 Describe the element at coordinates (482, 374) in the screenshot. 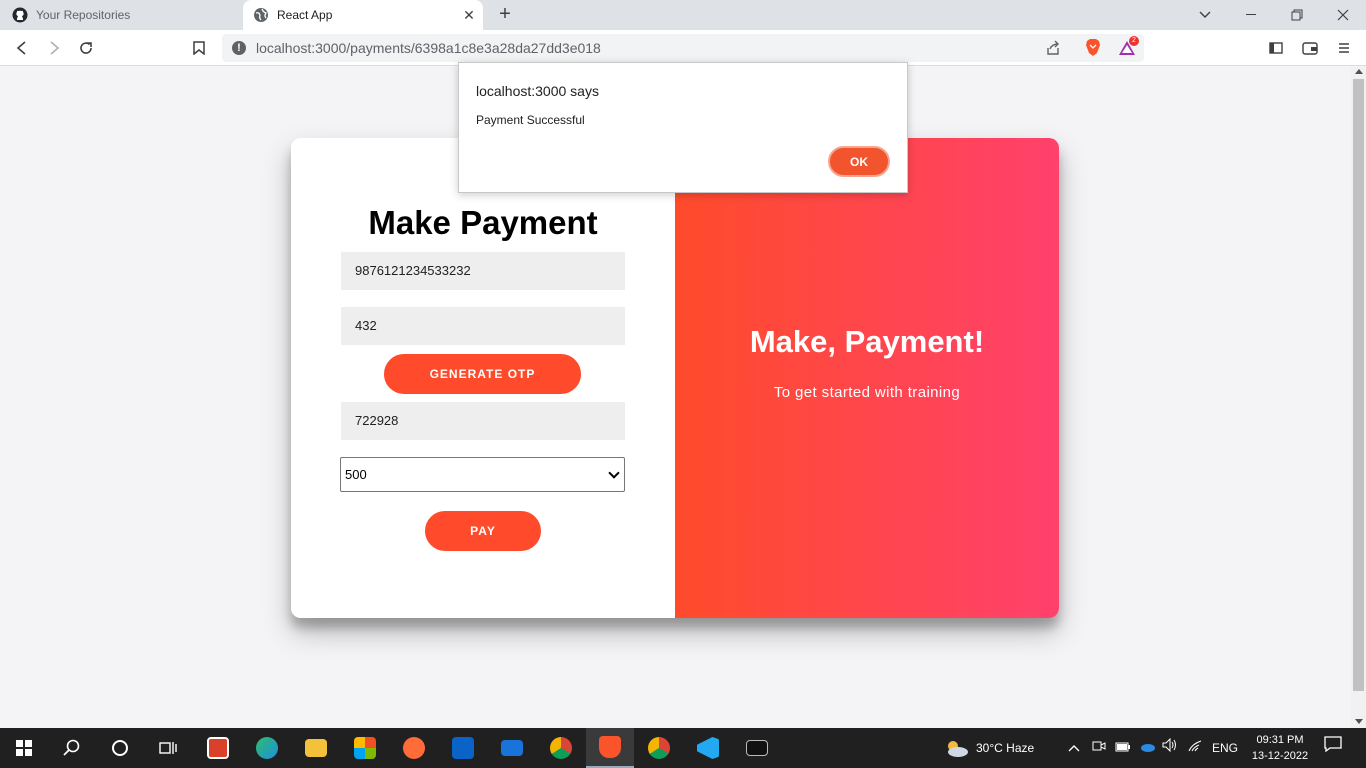

I see `generate-otp-button: GENERATE OTP` at that location.